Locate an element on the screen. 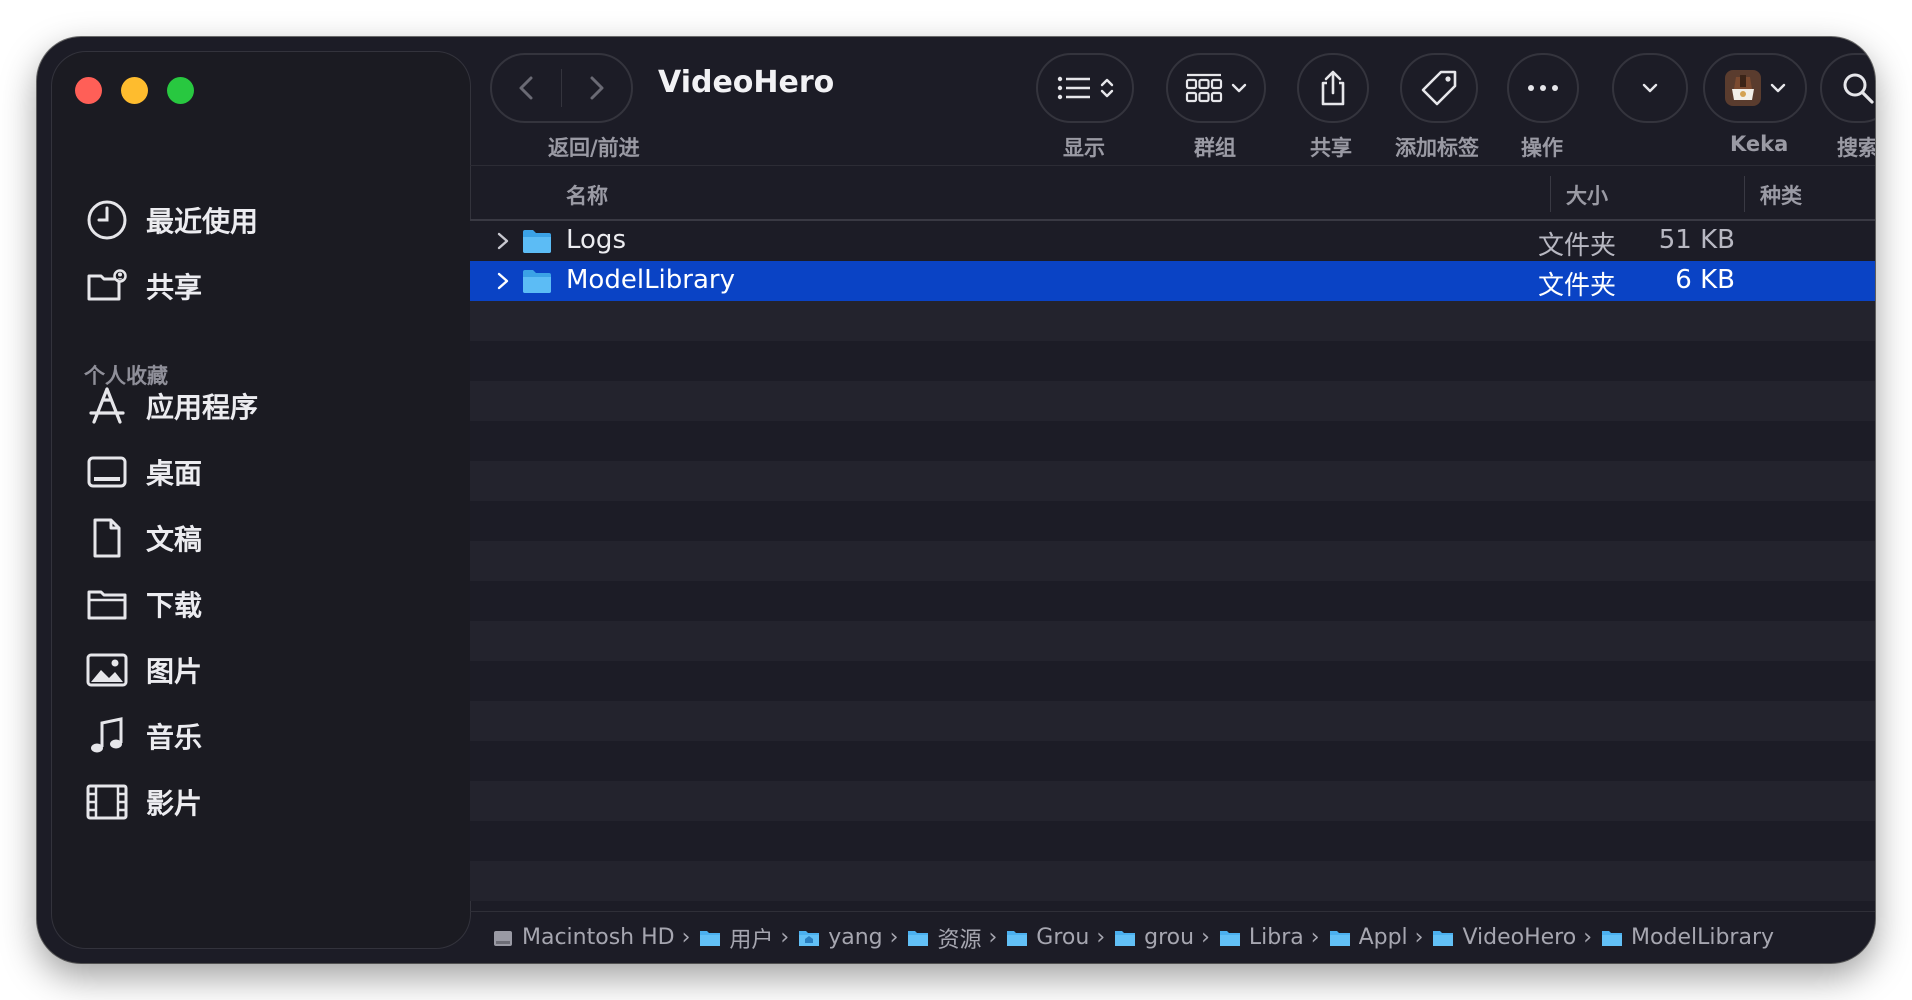  sidebar-item-applications: 应用程序 is located at coordinates (264, 406).